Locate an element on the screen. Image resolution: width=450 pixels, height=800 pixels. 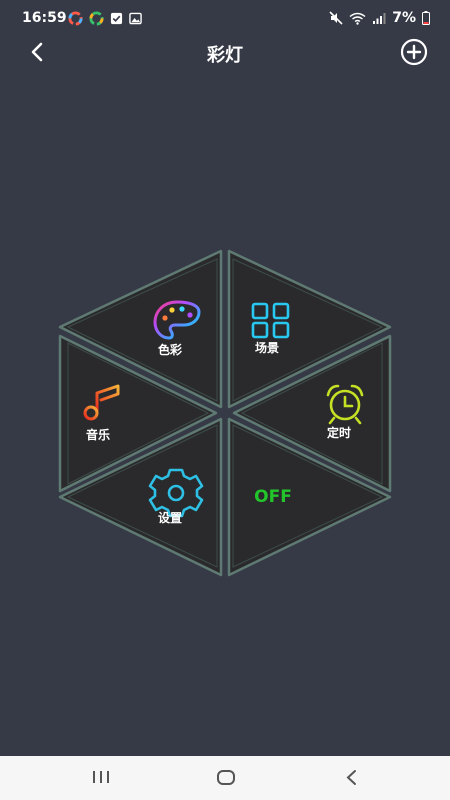
home-icon is located at coordinates (226, 777).